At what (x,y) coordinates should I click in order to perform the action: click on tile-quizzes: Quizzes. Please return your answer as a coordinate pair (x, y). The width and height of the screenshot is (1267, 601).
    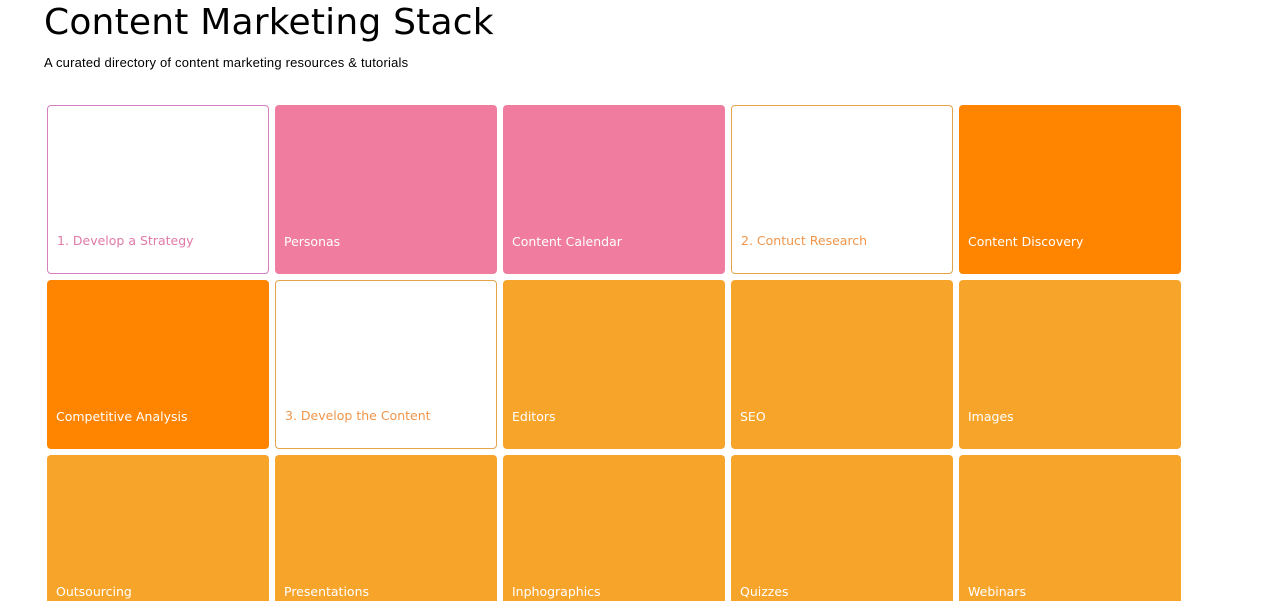
    Looking at the image, I should click on (842, 528).